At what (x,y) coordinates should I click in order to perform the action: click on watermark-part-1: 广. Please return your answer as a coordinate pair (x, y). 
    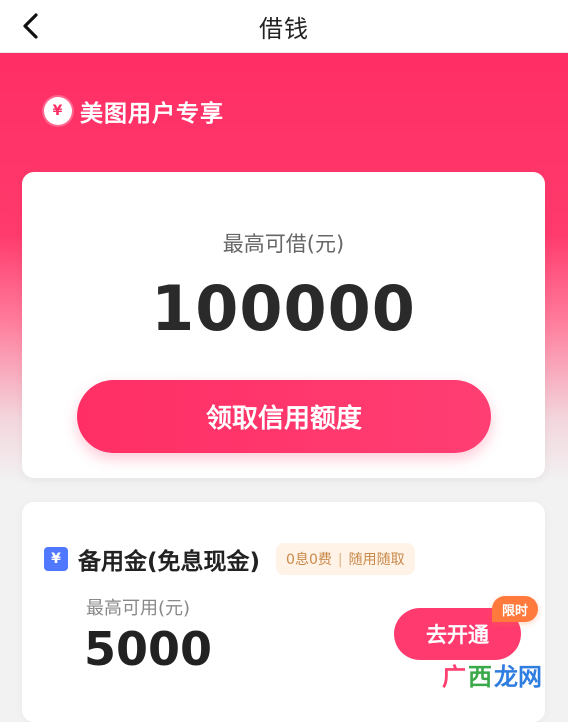
    Looking at the image, I should click on (454, 677).